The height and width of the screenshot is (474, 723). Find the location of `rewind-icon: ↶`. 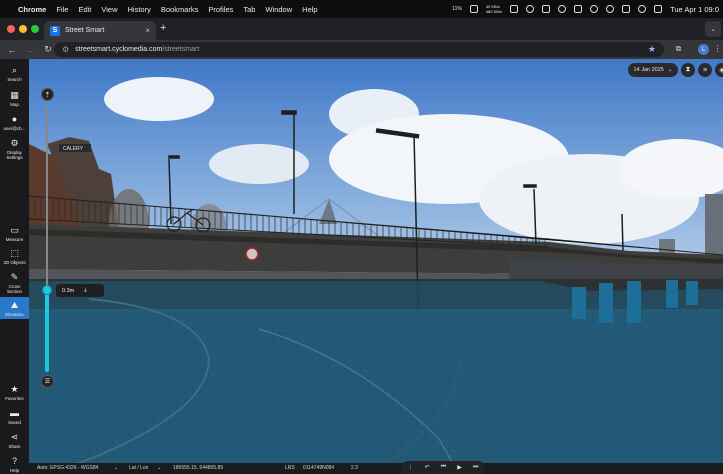

rewind-icon: ↶ is located at coordinates (427, 467).